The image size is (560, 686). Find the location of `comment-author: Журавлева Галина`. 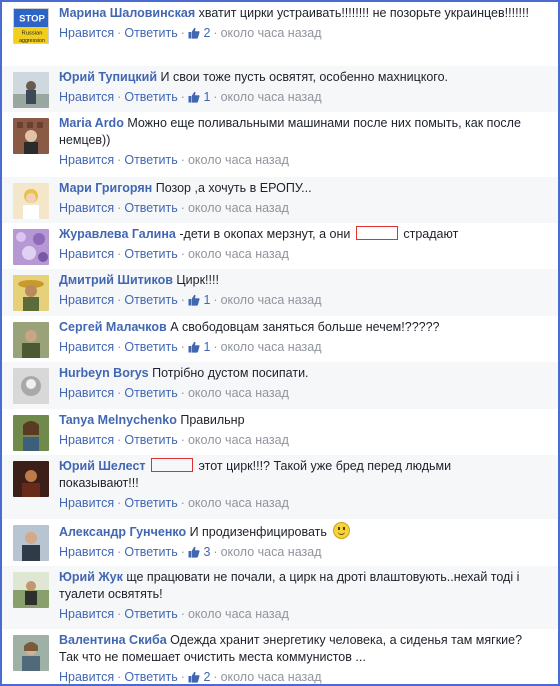

comment-author: Журавлева Галина is located at coordinates (117, 234).